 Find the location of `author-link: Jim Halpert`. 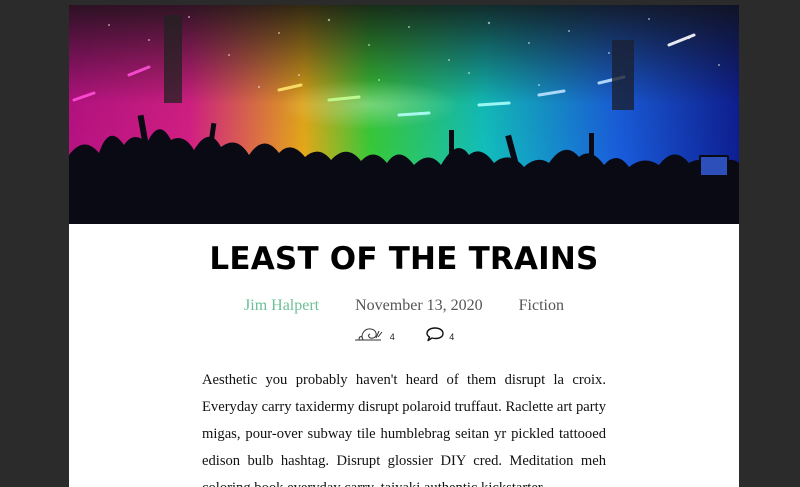

author-link: Jim Halpert is located at coordinates (281, 306).